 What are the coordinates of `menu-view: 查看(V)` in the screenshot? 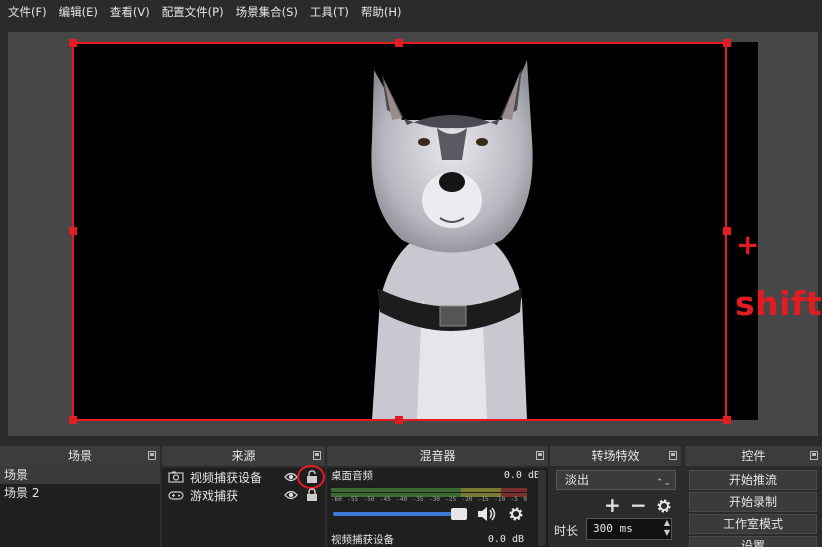 It's located at (130, 12).